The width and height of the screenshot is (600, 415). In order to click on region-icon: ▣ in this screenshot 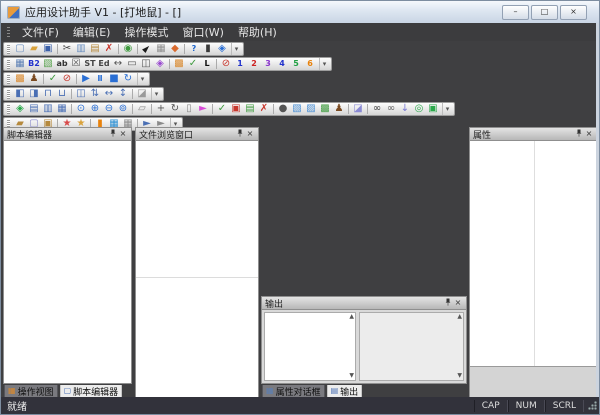, I will do `click(433, 109)`.